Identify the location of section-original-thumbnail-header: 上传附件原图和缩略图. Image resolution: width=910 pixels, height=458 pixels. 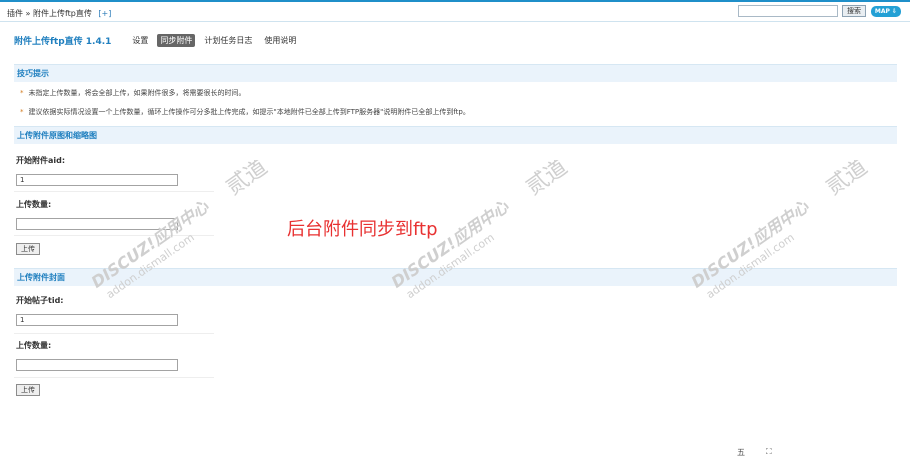
(455, 135).